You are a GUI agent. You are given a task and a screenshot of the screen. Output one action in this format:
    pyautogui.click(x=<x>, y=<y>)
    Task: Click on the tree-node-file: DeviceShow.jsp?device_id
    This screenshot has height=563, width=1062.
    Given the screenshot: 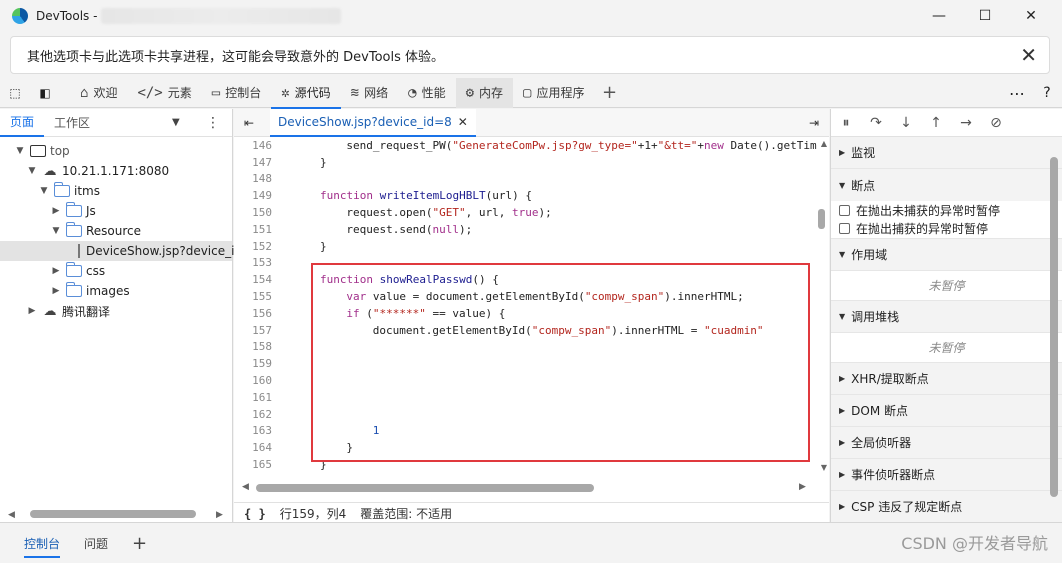 What is the action you would take?
    pyautogui.click(x=121, y=251)
    